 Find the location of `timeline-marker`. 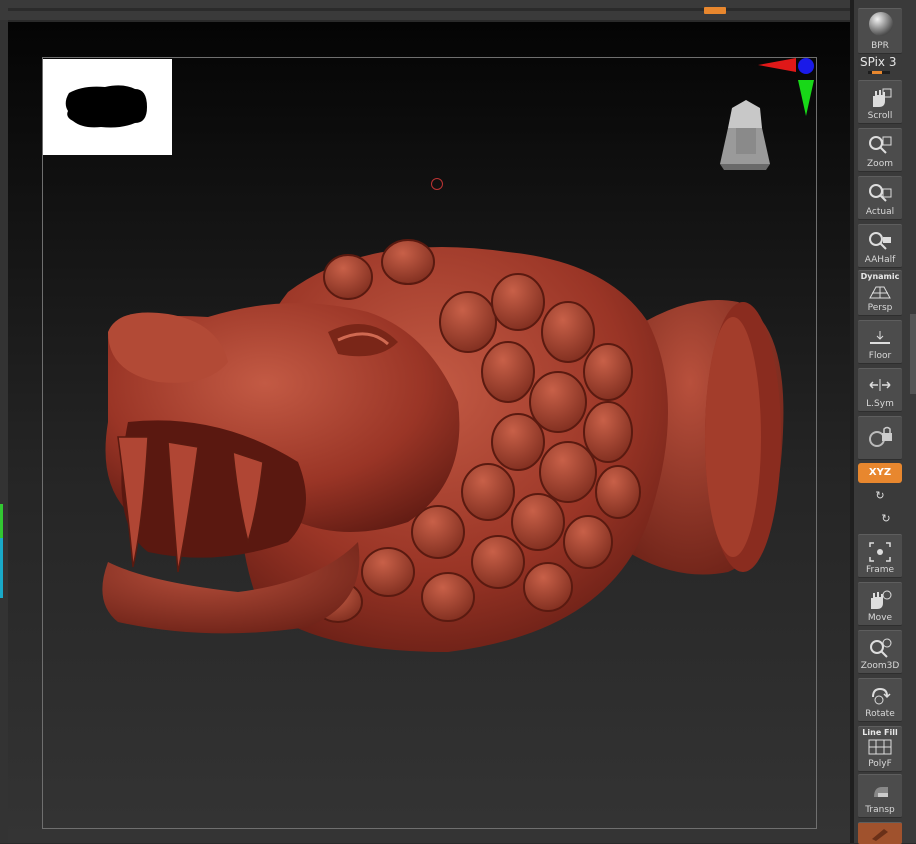

timeline-marker is located at coordinates (715, 10).